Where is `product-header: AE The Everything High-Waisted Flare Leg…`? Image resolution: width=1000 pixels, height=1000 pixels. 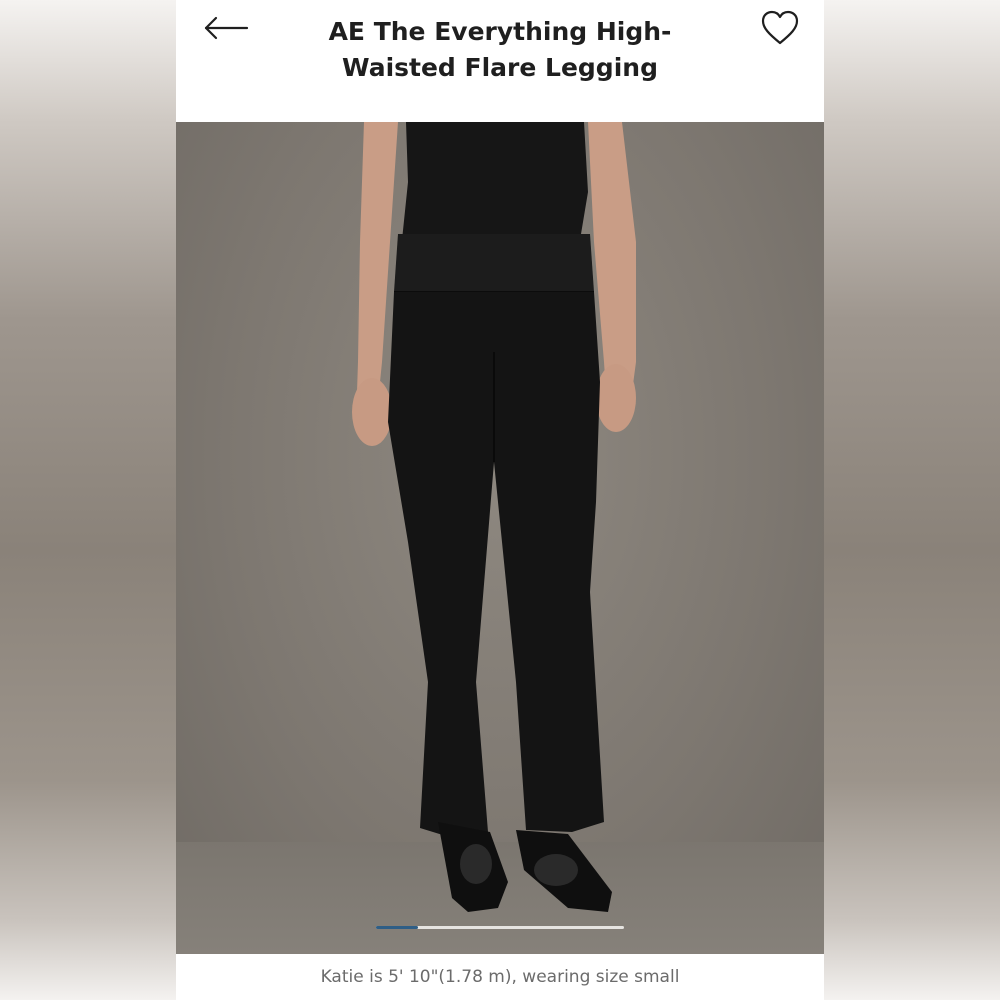 product-header: AE The Everything High-Waisted Flare Leg… is located at coordinates (500, 61).